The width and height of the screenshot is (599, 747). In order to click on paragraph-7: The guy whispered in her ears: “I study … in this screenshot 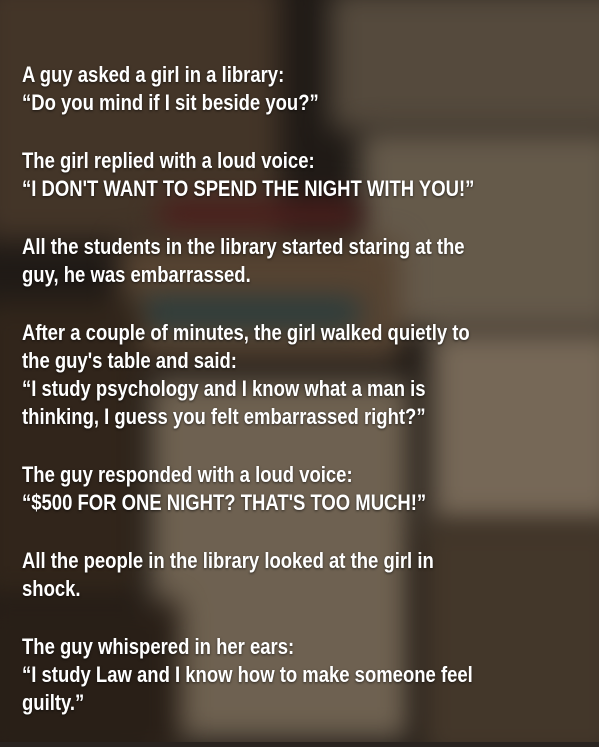, I will do `click(307, 675)`.